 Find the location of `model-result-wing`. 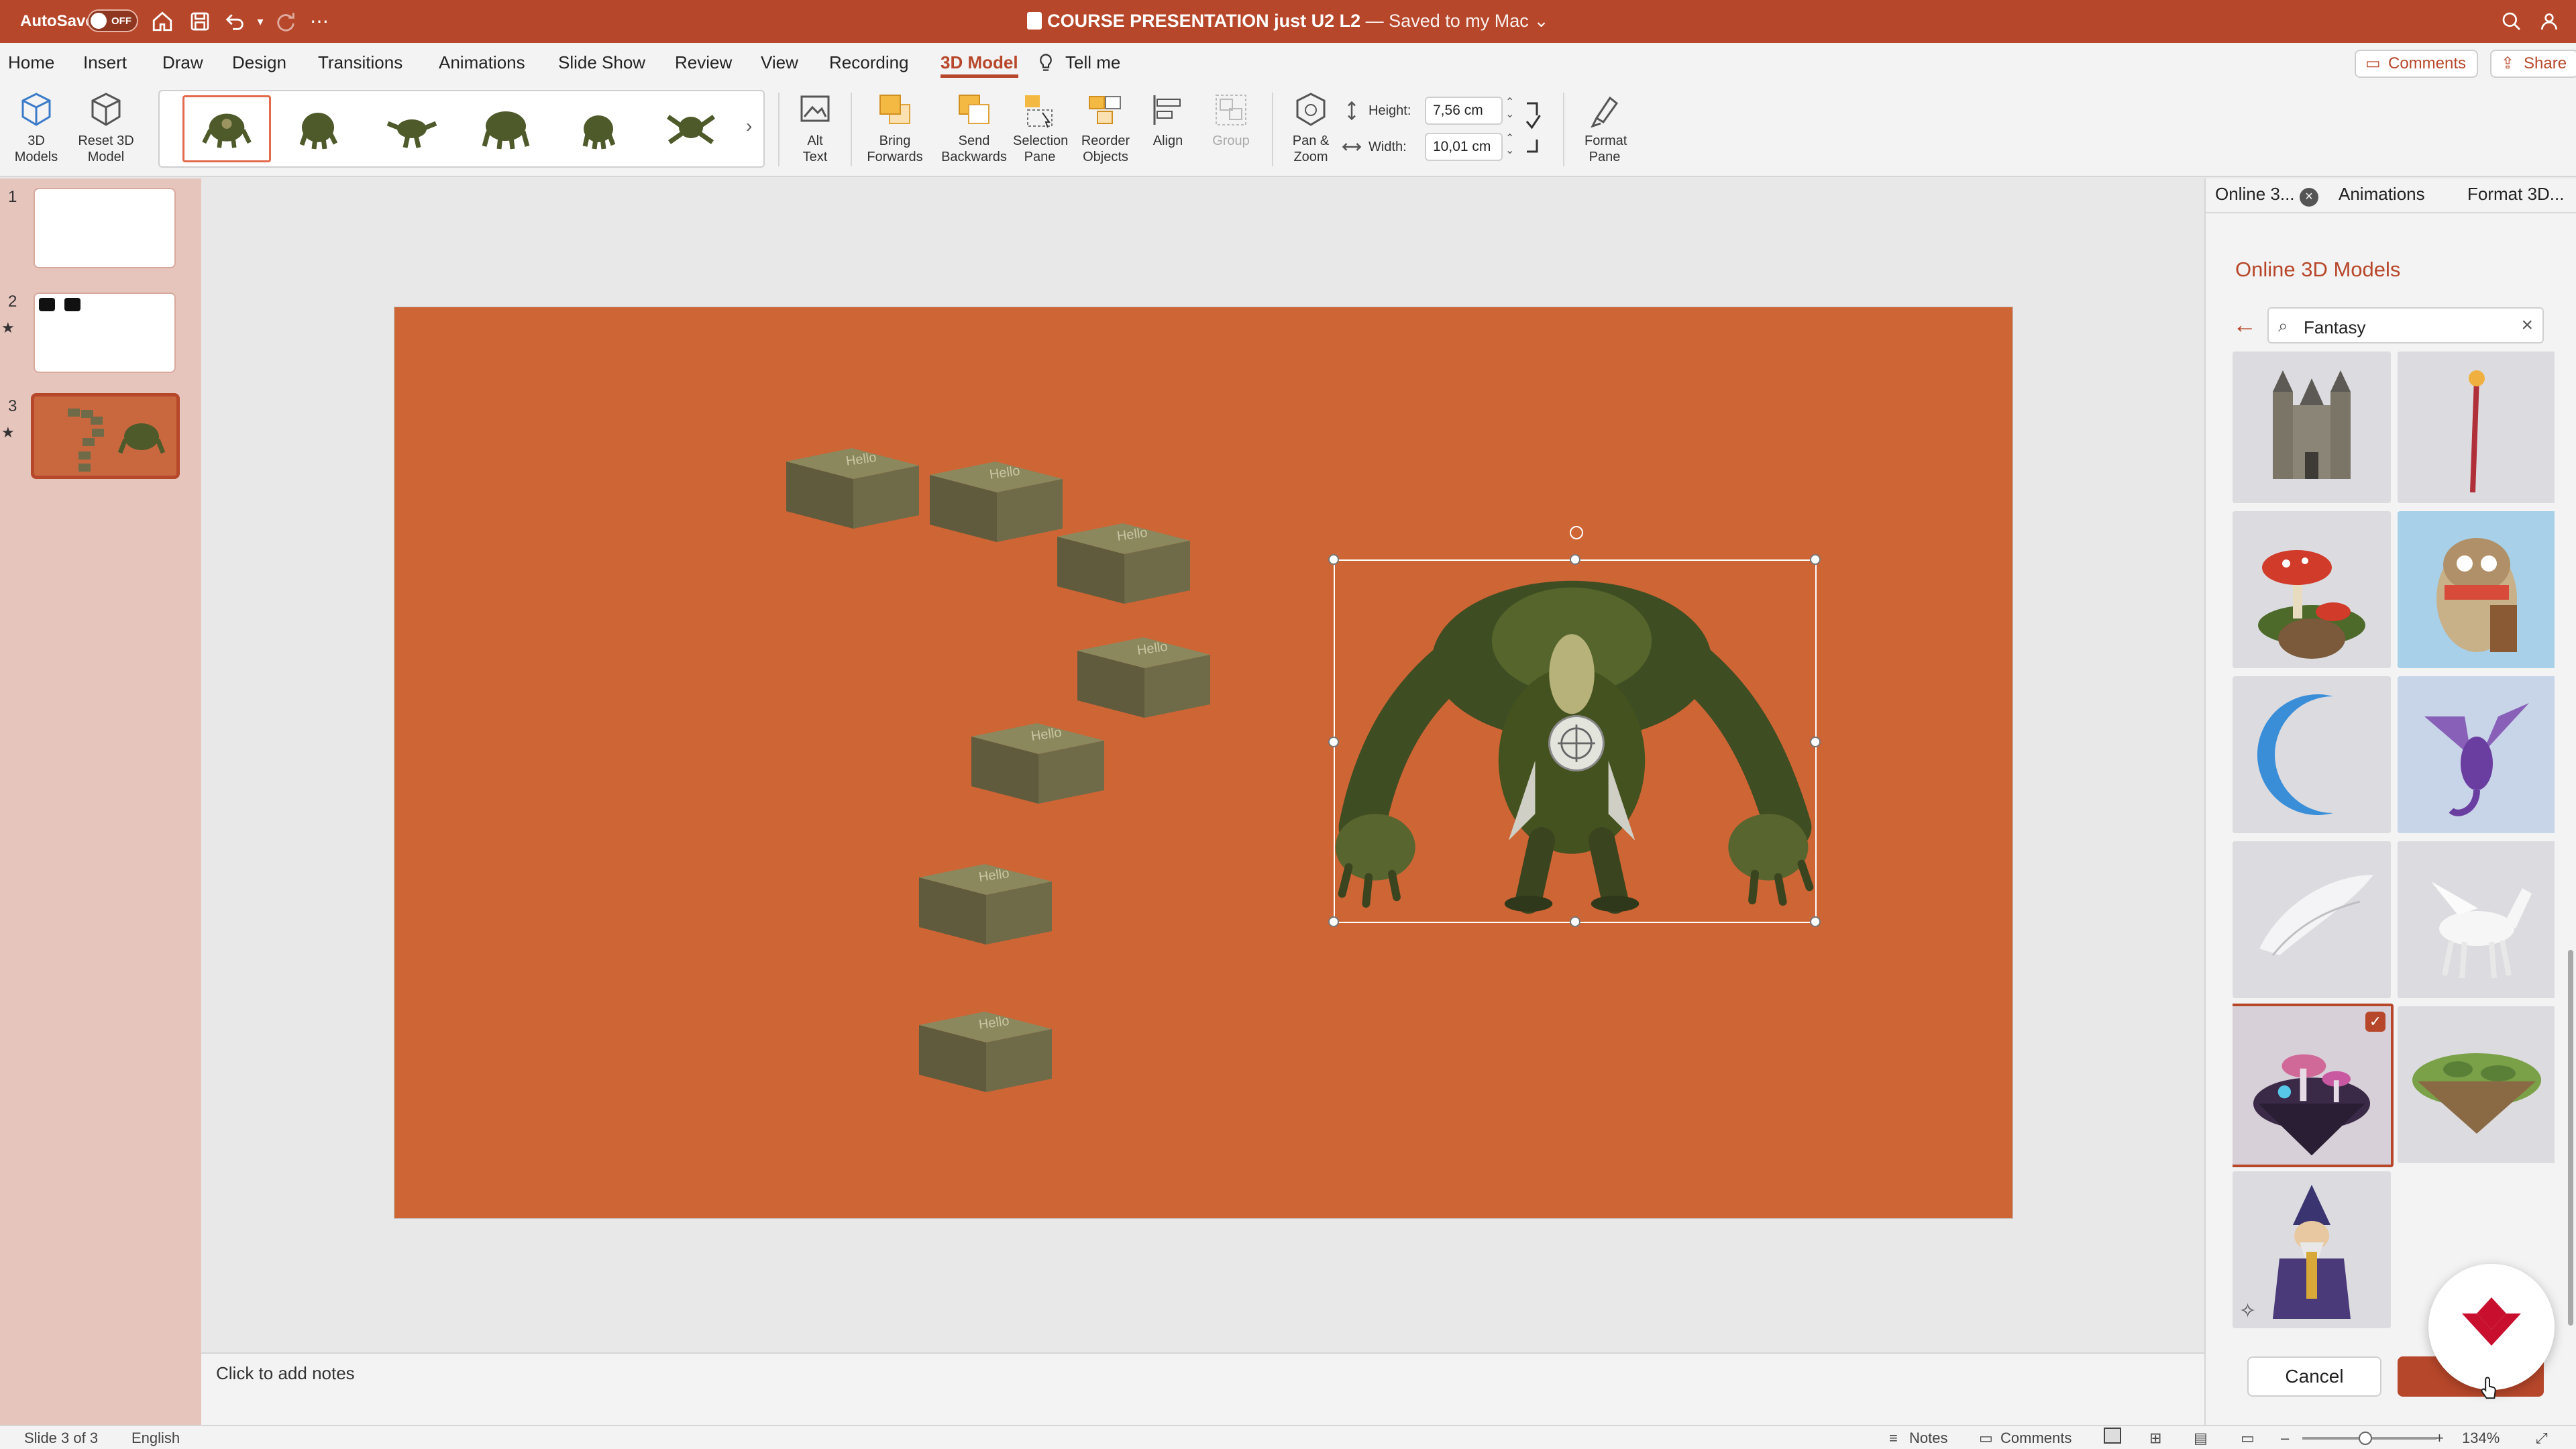

model-result-wing is located at coordinates (2312, 919).